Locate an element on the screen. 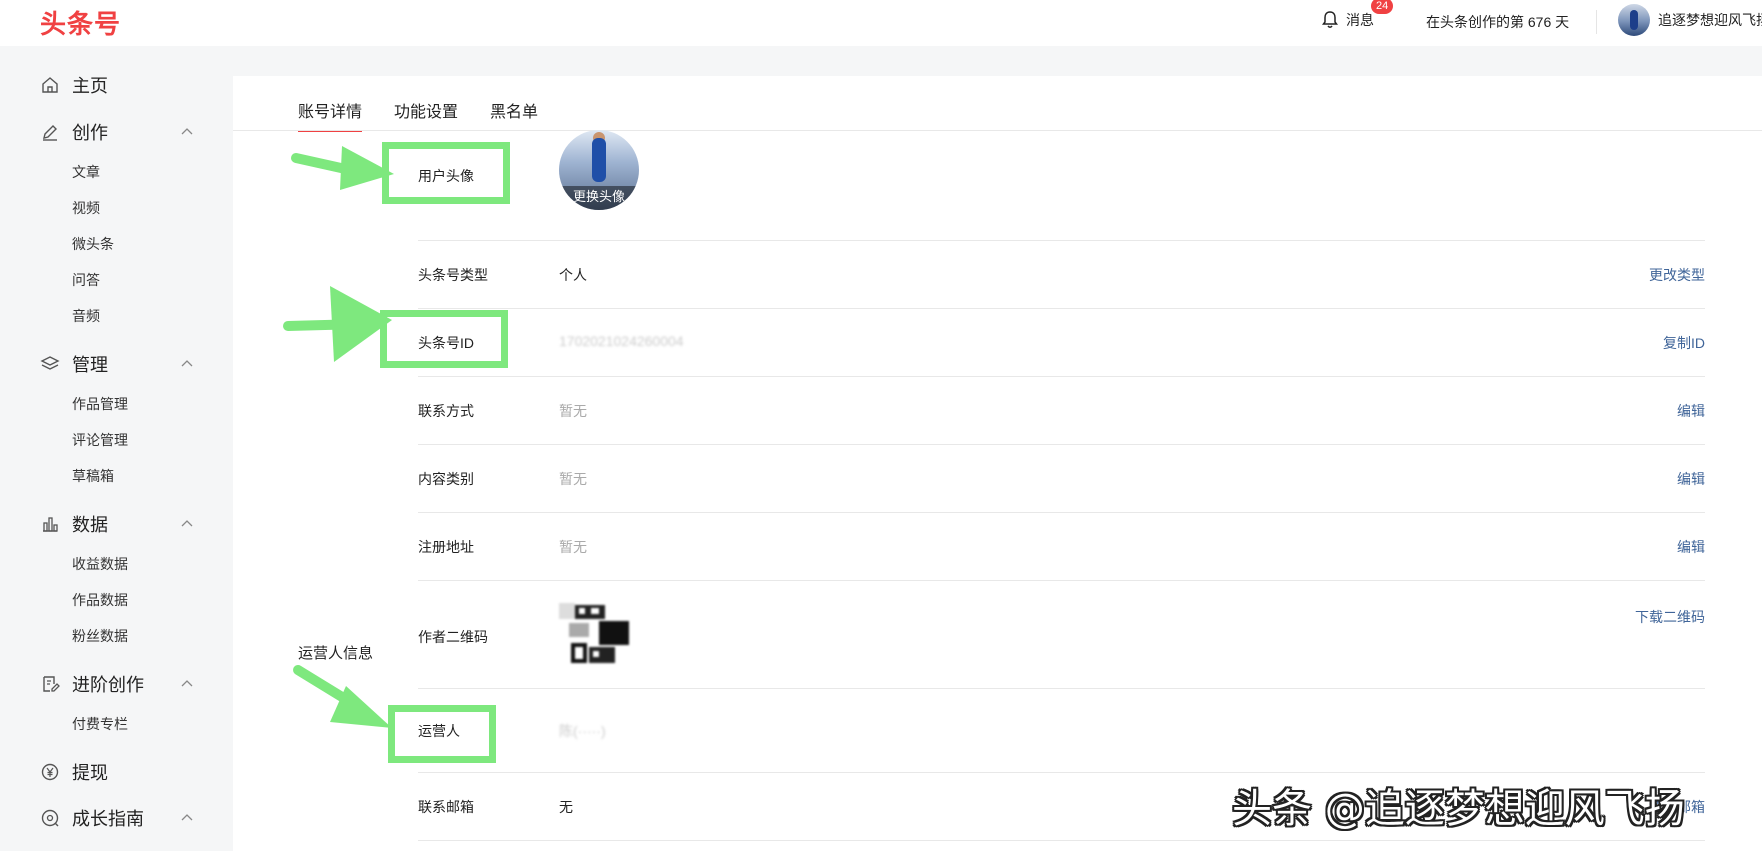 The image size is (1762, 851). edit-category-link: 编辑 is located at coordinates (1691, 479).